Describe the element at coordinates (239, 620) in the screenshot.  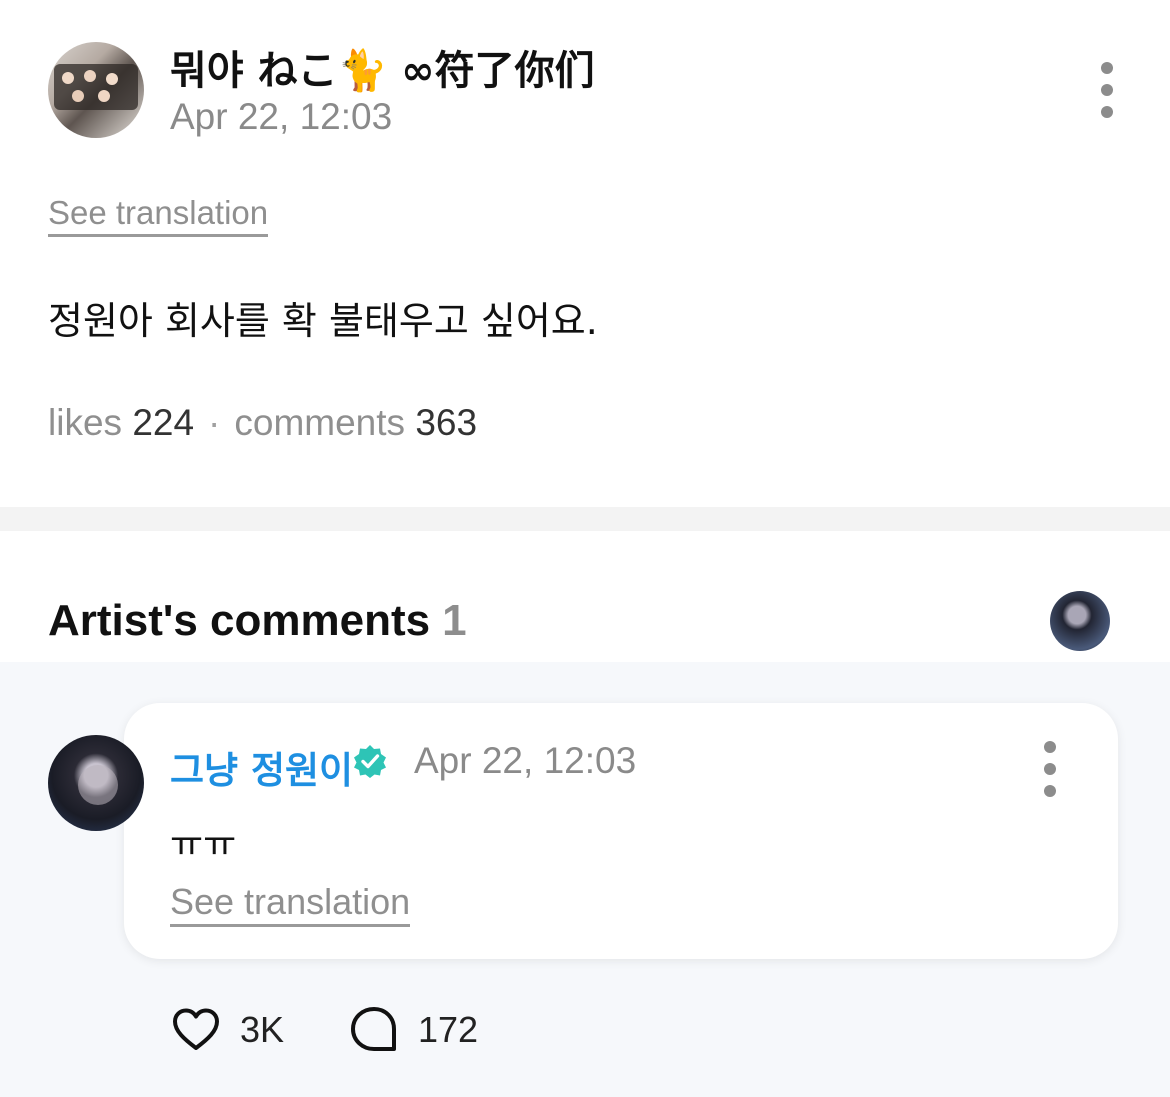
I see `artist-comments-title: Artist's comments` at that location.